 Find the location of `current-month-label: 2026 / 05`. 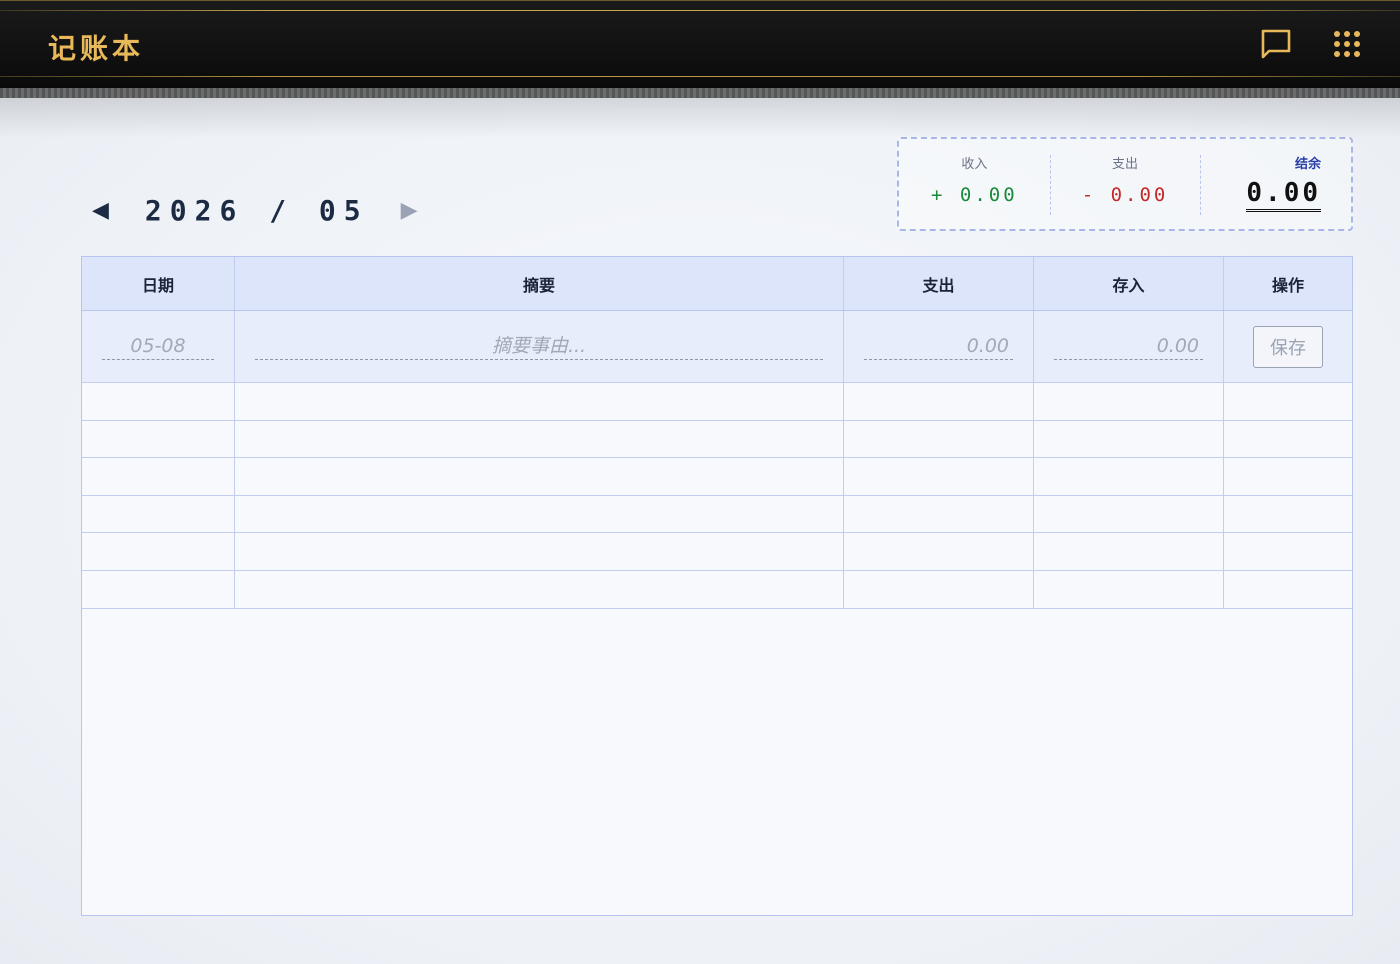

current-month-label: 2026 / 05 is located at coordinates (256, 210).